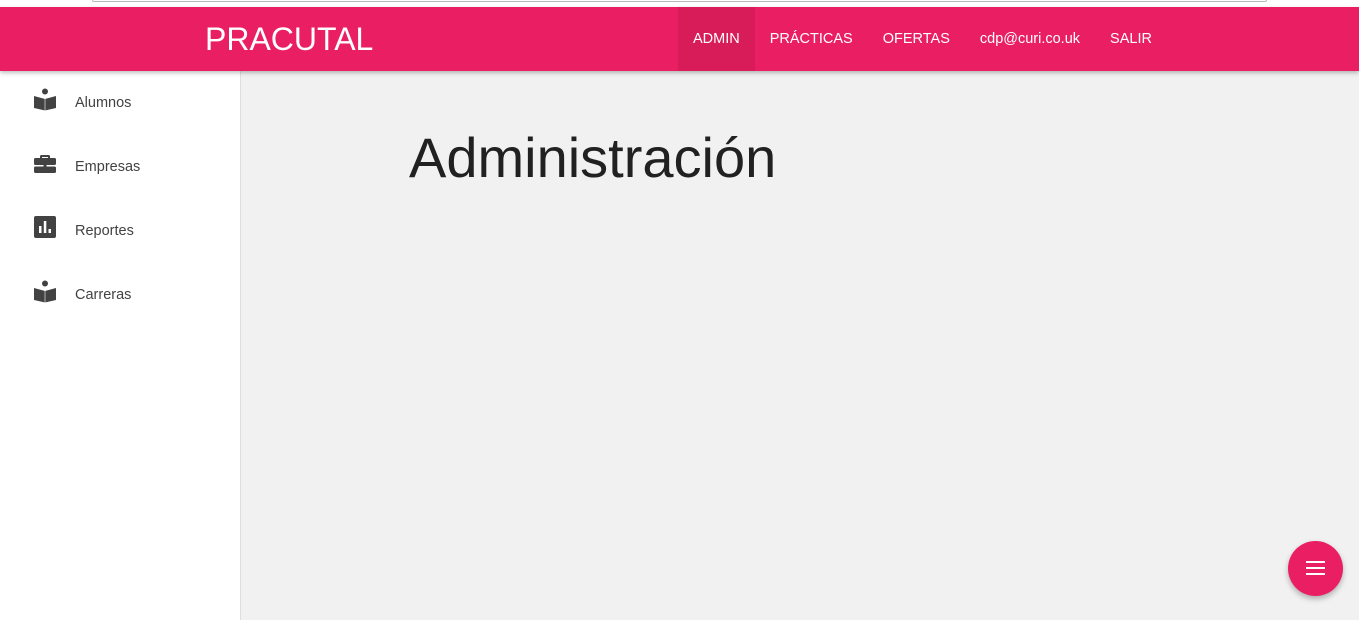  I want to click on page-title: Administración, so click(593, 157).